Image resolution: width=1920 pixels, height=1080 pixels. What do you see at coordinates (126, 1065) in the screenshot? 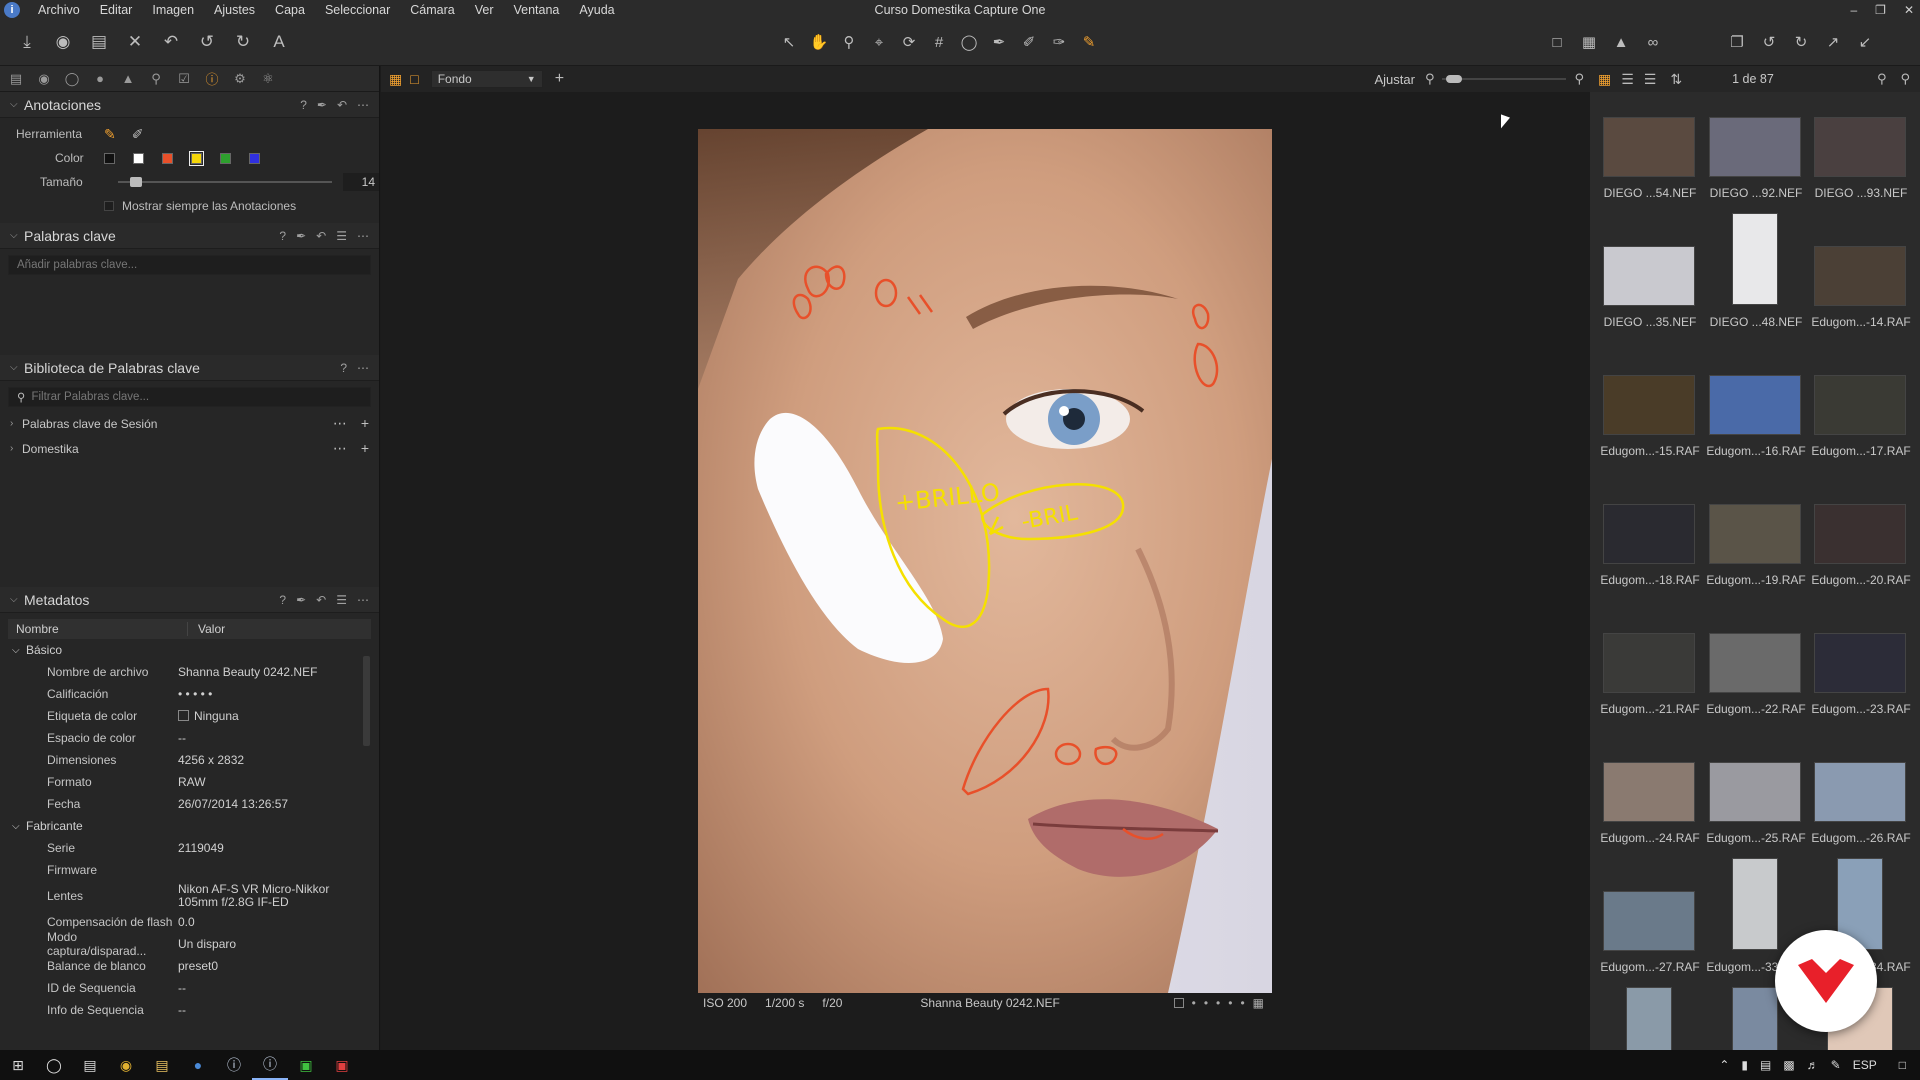
I see `chrome-icon: ◉` at bounding box center [126, 1065].